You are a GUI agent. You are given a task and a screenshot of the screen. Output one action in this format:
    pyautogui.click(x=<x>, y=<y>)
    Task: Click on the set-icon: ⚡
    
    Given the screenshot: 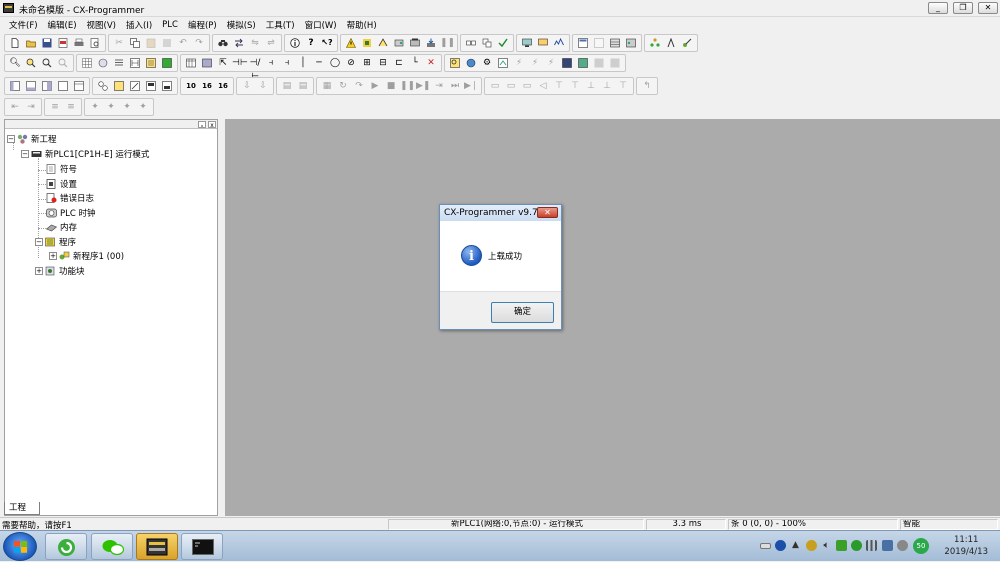 What is the action you would take?
    pyautogui.click(x=551, y=63)
    